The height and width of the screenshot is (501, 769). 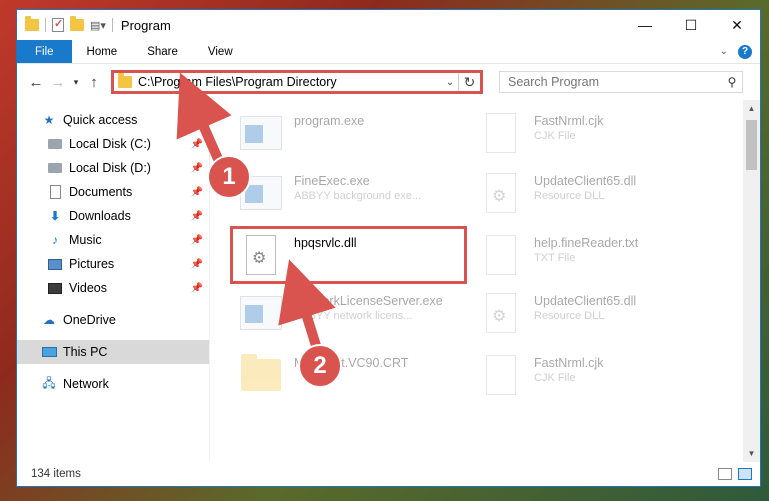 What do you see at coordinates (751, 145) in the screenshot?
I see `scrollbar-thumb` at bounding box center [751, 145].